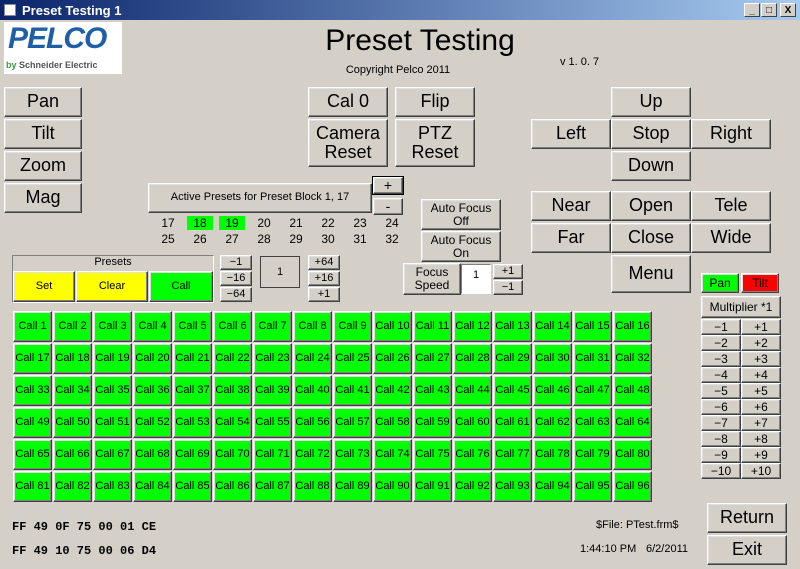  I want to click on call-preset-button: Call 2, so click(72, 326).